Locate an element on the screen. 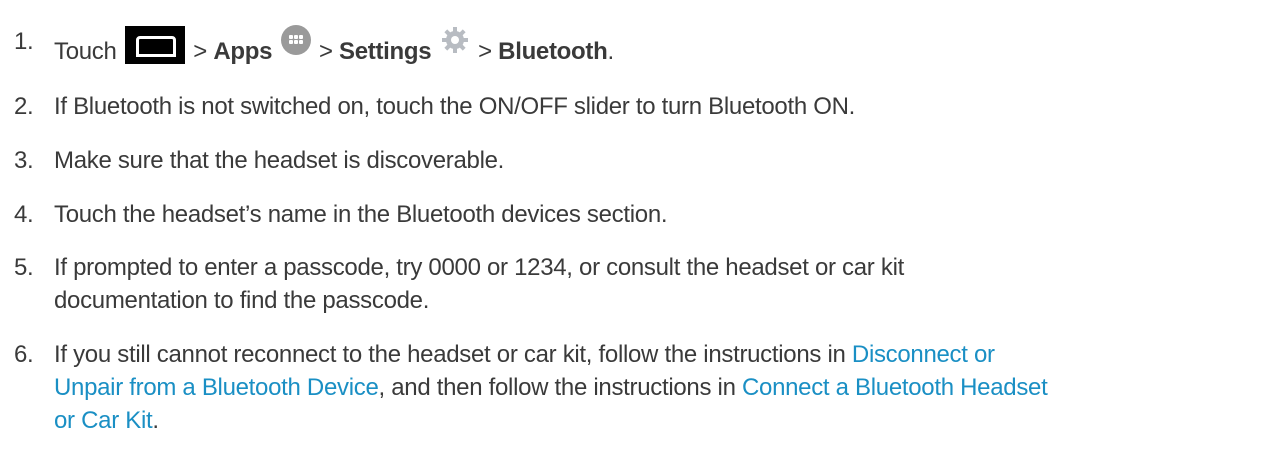  step-number: 2. is located at coordinates (24, 106).